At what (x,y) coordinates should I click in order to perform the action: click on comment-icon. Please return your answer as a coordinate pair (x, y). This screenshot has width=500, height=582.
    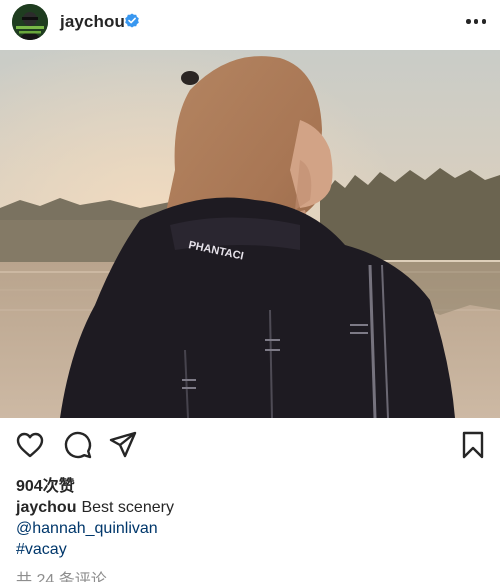
    Looking at the image, I should click on (78, 445).